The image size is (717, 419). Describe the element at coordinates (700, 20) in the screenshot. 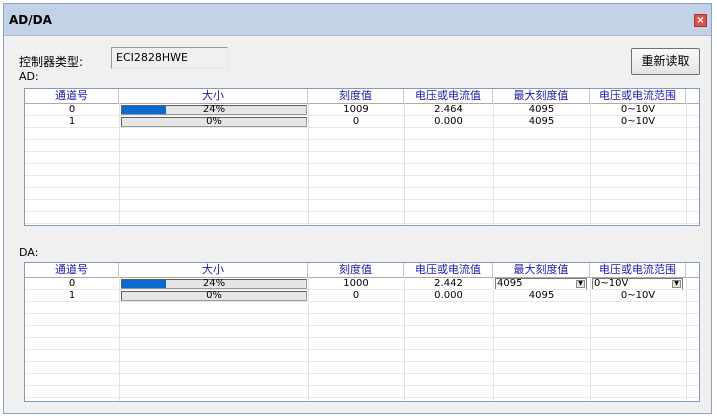

I see `close-icon: ×` at that location.